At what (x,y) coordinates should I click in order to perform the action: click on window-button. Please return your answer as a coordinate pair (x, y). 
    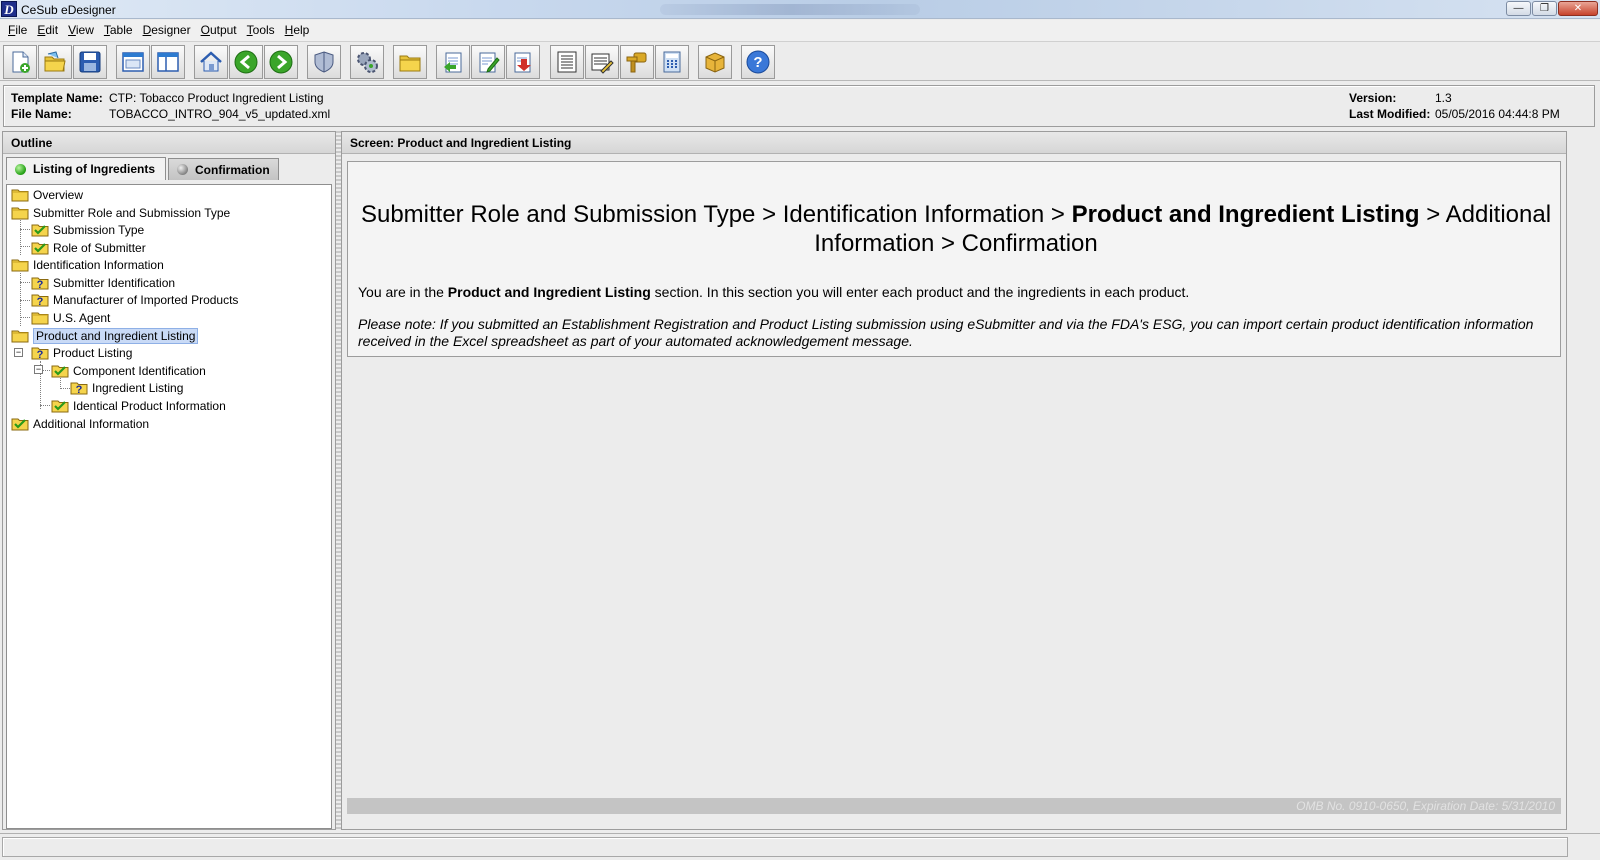
    Looking at the image, I should click on (133, 62).